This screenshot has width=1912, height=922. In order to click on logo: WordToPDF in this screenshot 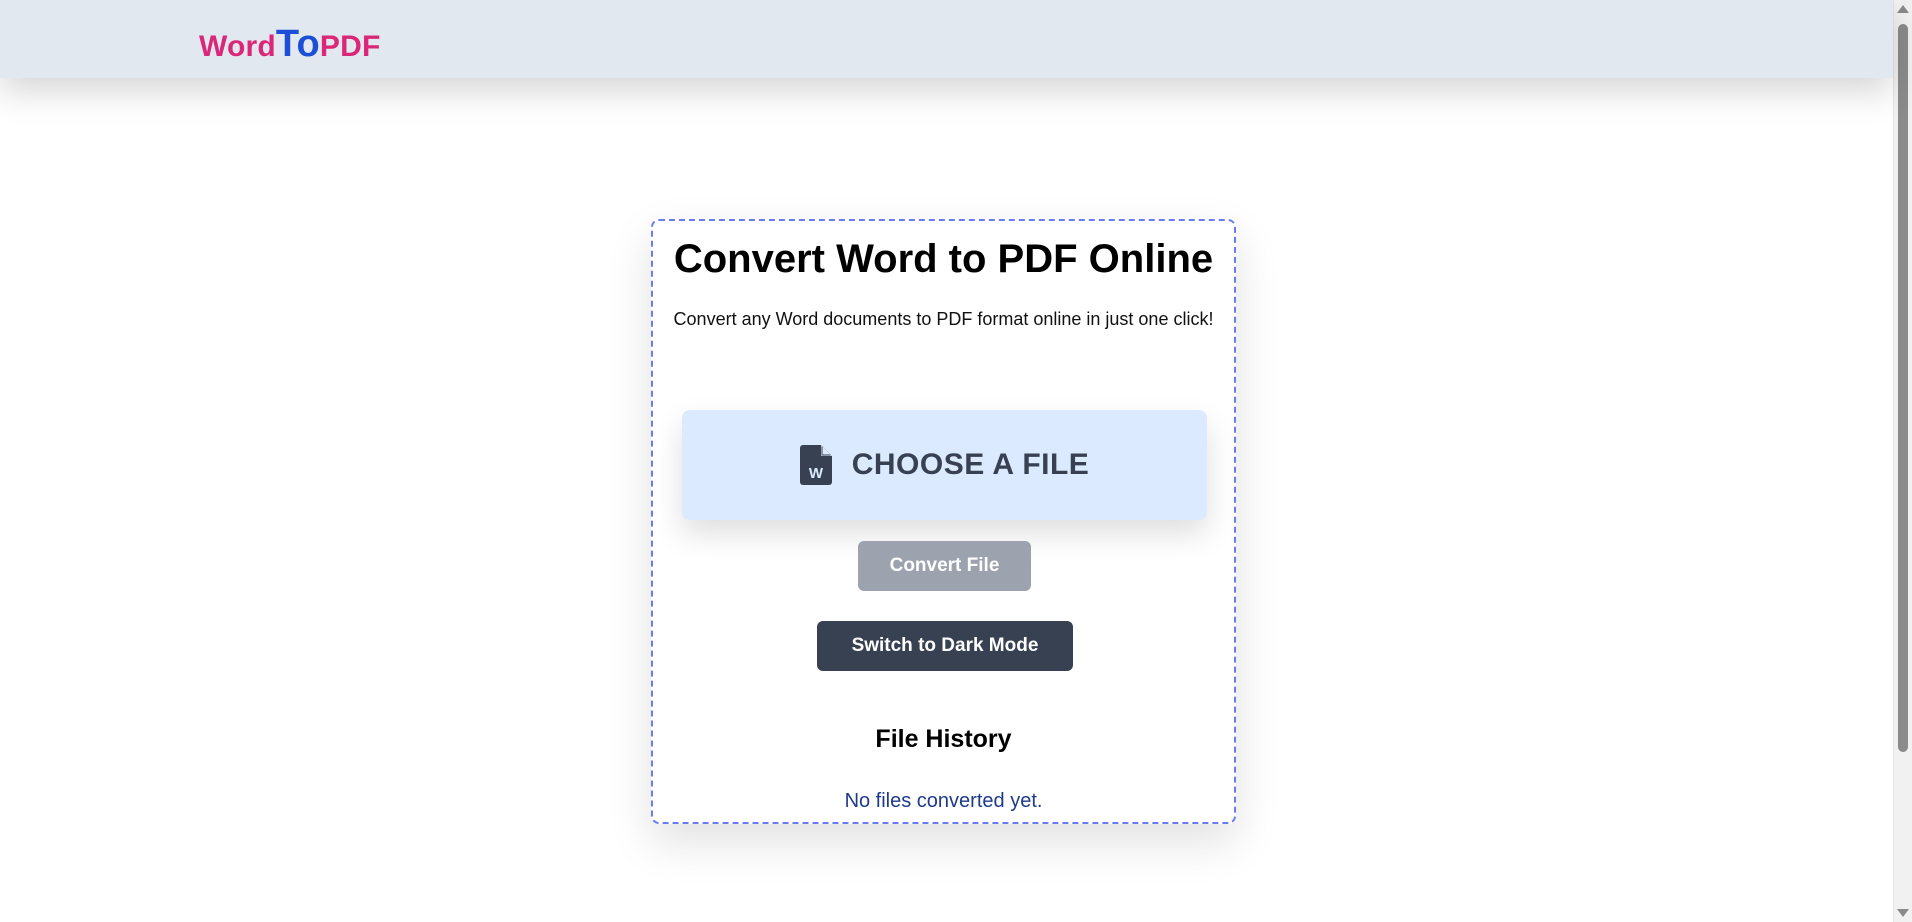, I will do `click(290, 45)`.